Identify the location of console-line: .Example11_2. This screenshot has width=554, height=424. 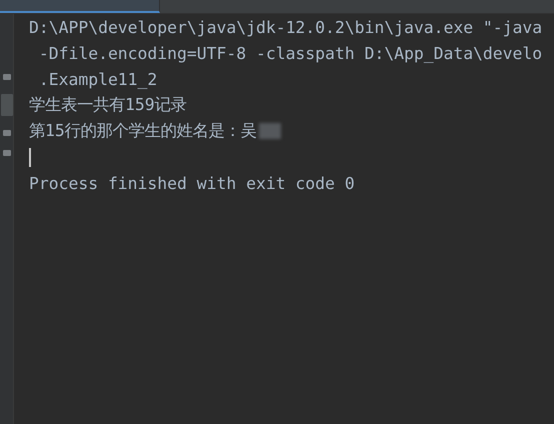
(98, 79).